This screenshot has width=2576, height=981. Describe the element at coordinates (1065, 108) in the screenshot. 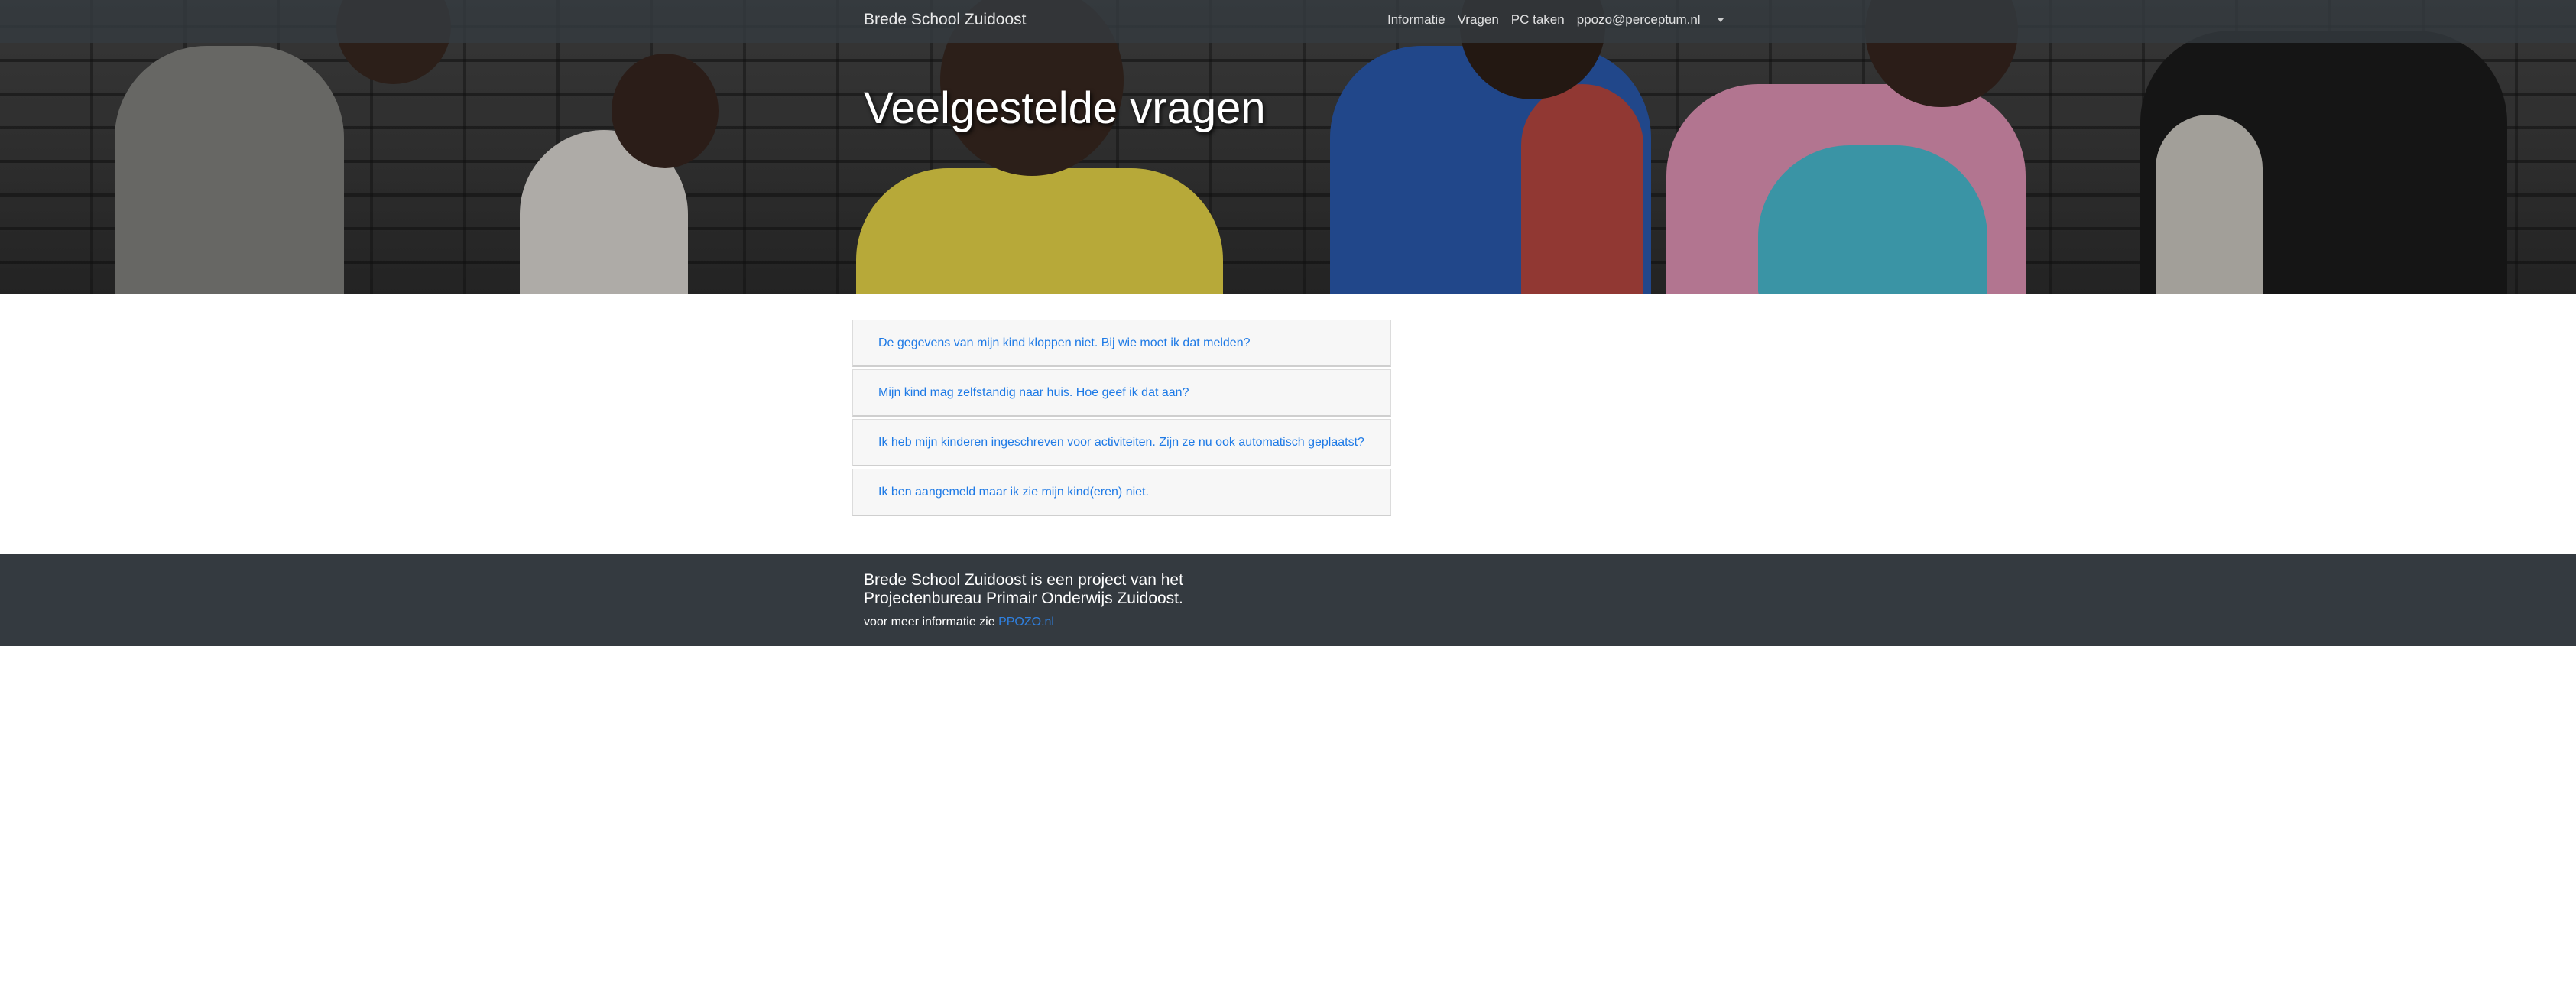

I see `page-title: Veelgestelde vragen` at that location.